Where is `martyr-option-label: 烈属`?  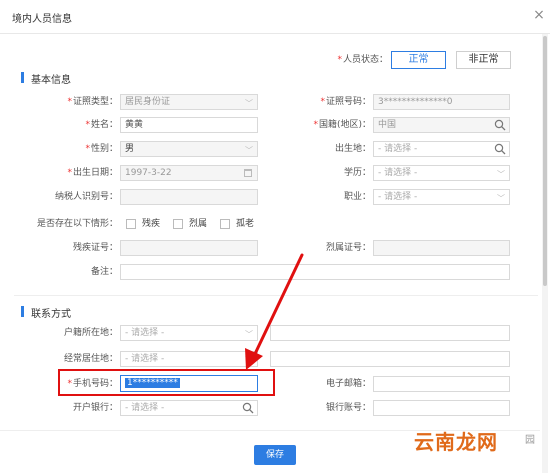 martyr-option-label: 烈属 is located at coordinates (198, 224).